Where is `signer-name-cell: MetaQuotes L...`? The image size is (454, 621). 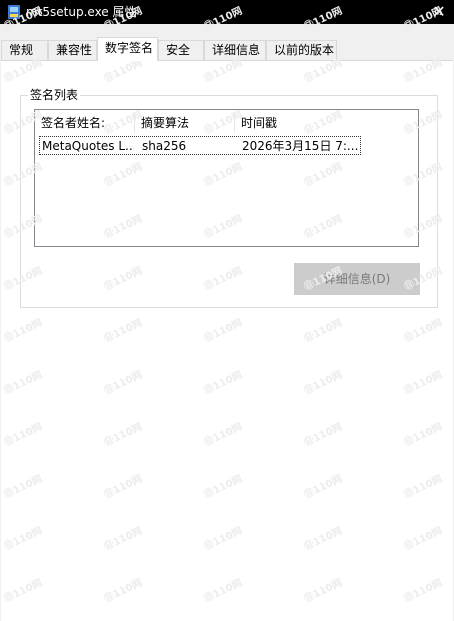
signer-name-cell: MetaQuotes L... is located at coordinates (88, 146).